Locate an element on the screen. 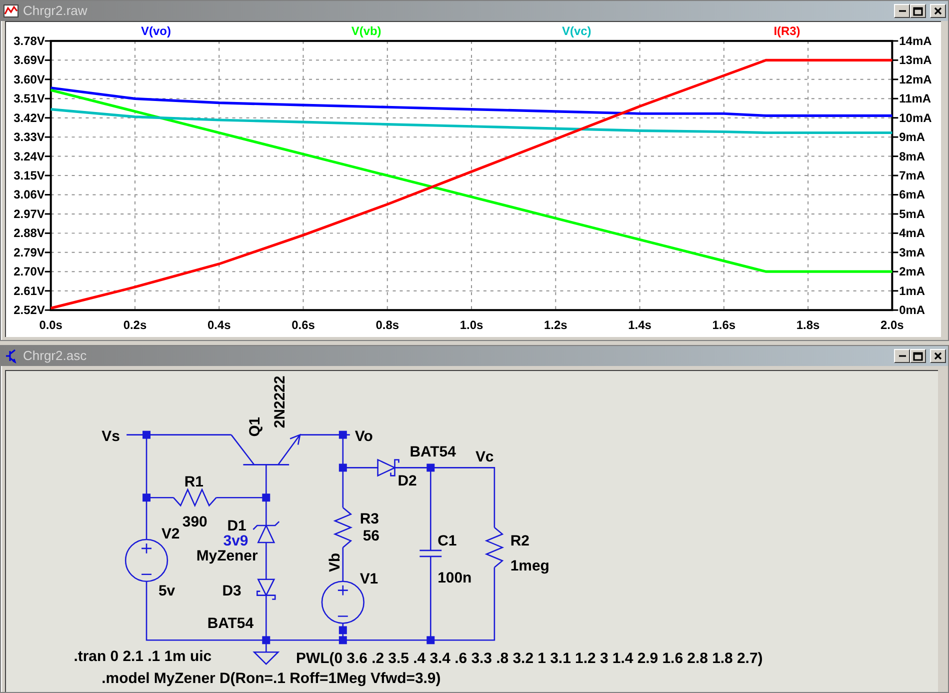 The width and height of the screenshot is (949, 693). axis-tick-label: 2.52V is located at coordinates (29, 310).